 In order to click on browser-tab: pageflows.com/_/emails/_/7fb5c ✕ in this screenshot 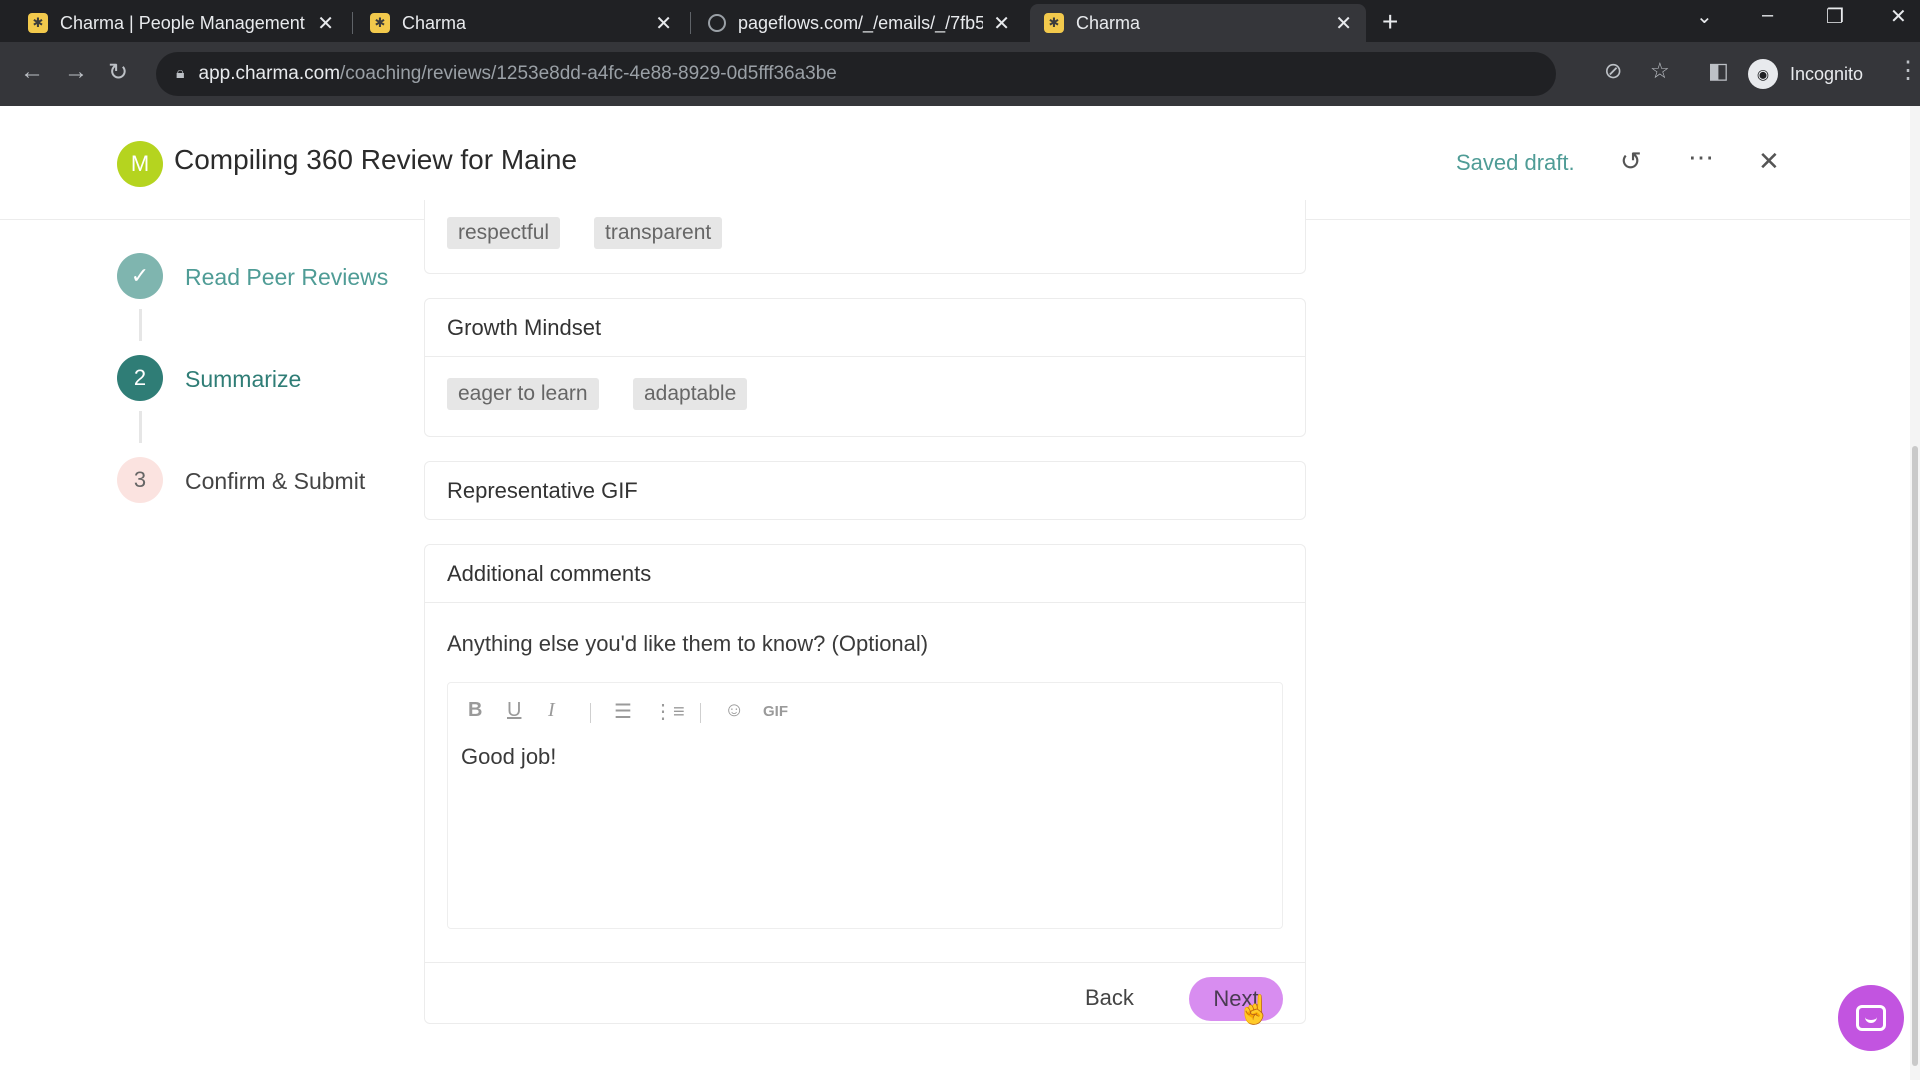, I will do `click(859, 23)`.